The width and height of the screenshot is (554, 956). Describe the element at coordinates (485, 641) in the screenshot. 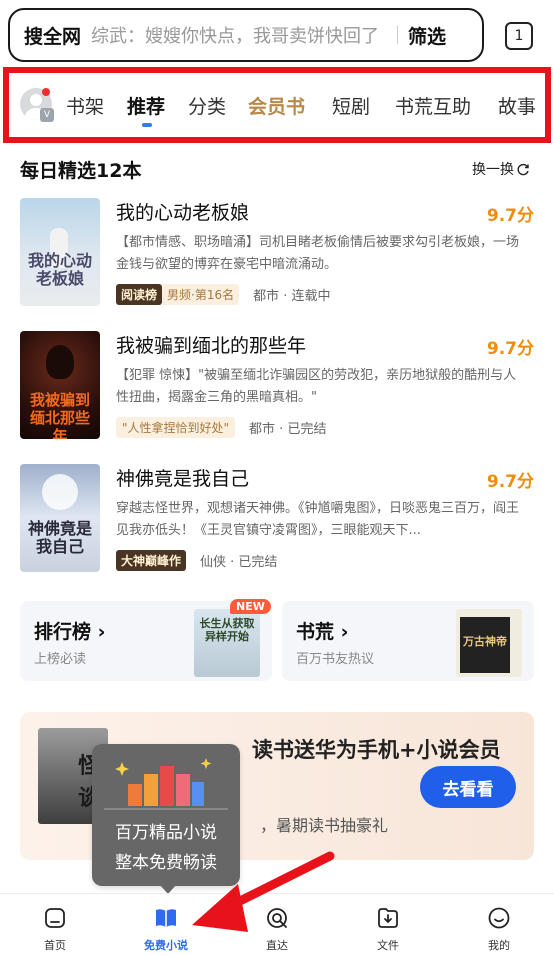

I see `cover-title-text: 万古神帝` at that location.